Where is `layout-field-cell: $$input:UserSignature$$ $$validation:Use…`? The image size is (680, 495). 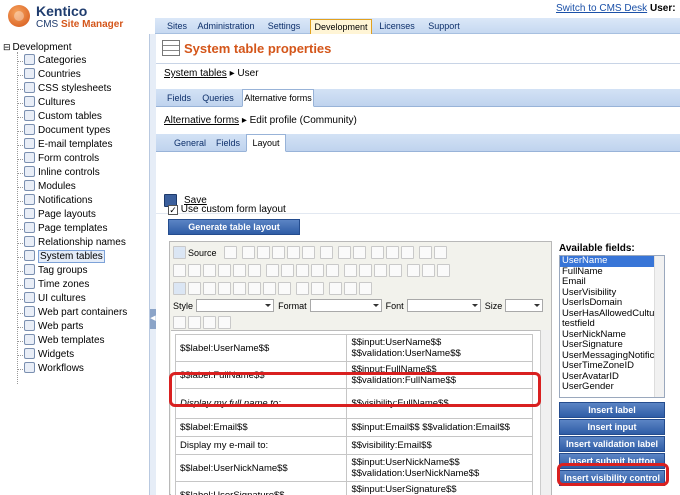 layout-field-cell: $$input:UserSignature$$ $$validation:Use… is located at coordinates (439, 488).